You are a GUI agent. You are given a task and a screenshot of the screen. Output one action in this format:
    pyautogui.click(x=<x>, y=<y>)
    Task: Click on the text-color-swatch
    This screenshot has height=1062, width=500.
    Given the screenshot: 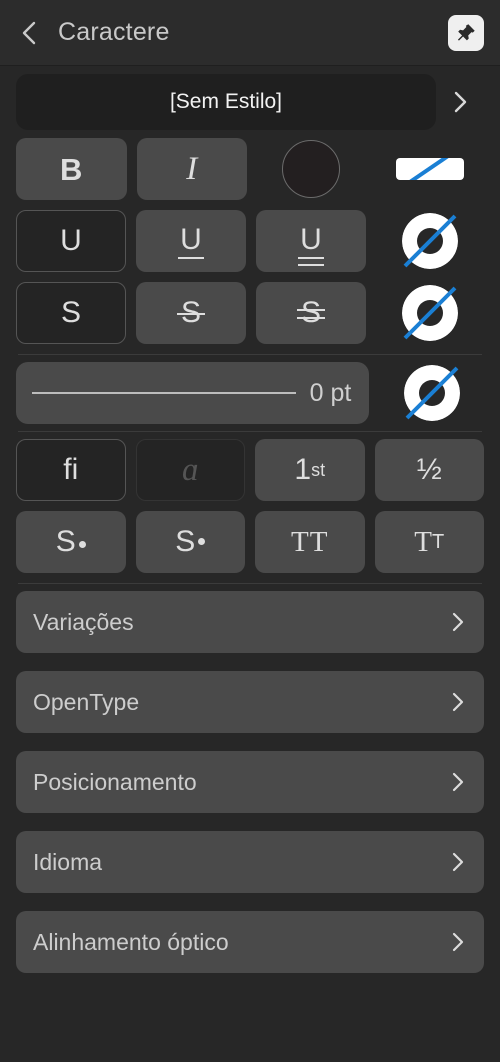 What is the action you would take?
    pyautogui.click(x=311, y=169)
    